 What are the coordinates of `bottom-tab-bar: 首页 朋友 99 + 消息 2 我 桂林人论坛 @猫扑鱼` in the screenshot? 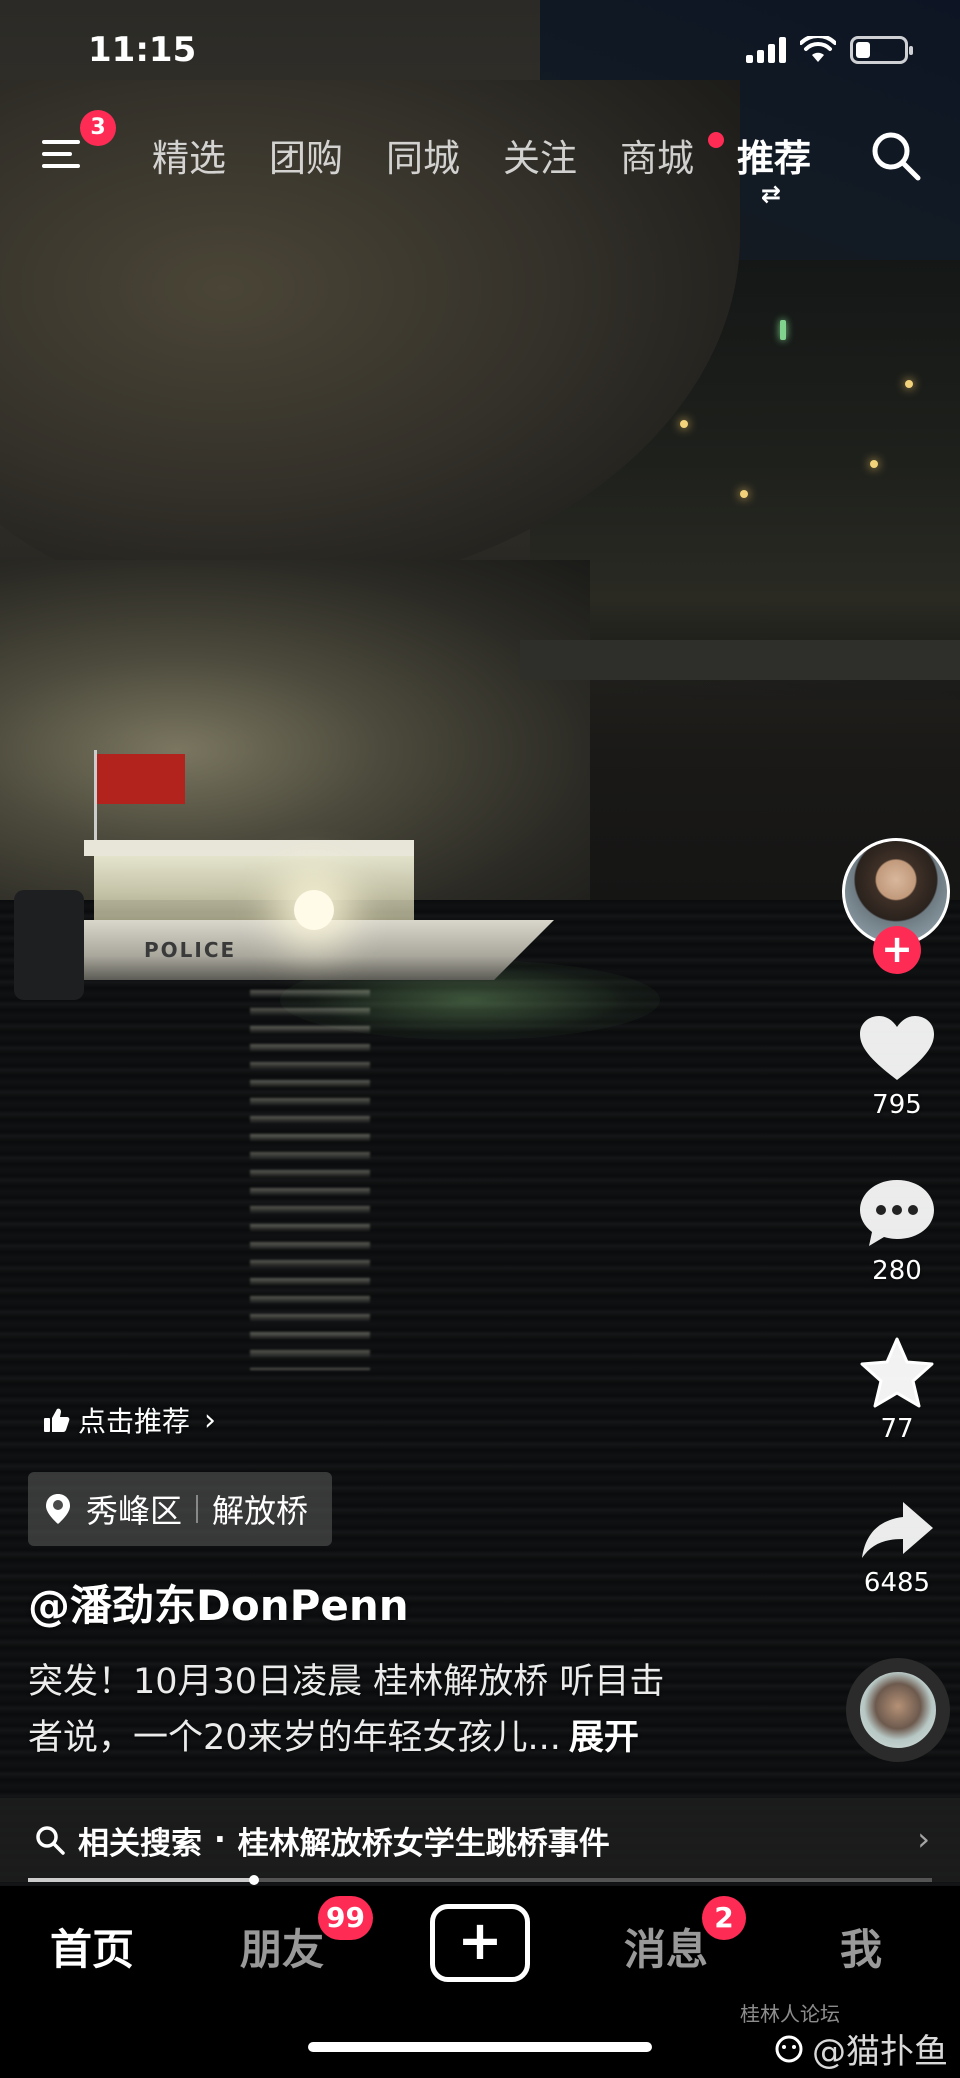 It's located at (480, 1982).